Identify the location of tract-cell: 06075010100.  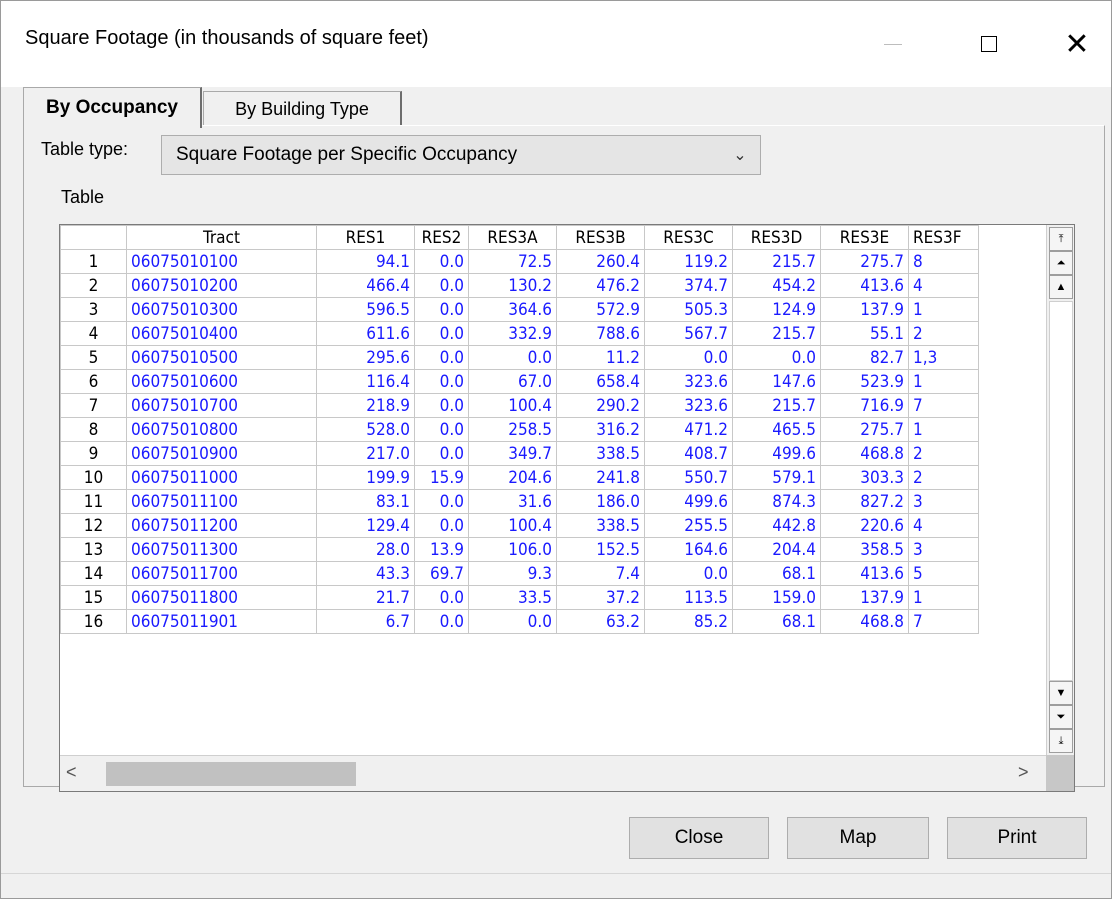
(221, 261).